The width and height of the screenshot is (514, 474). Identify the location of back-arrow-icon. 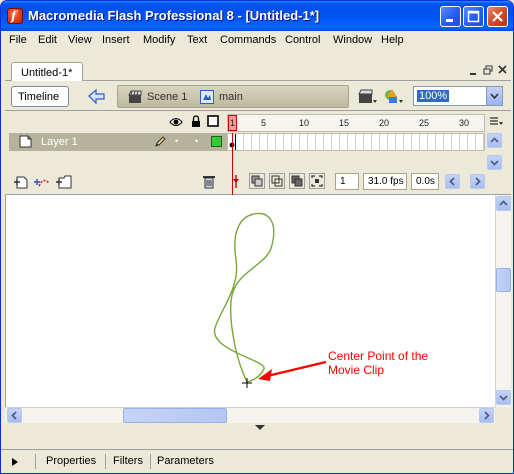
(97, 96).